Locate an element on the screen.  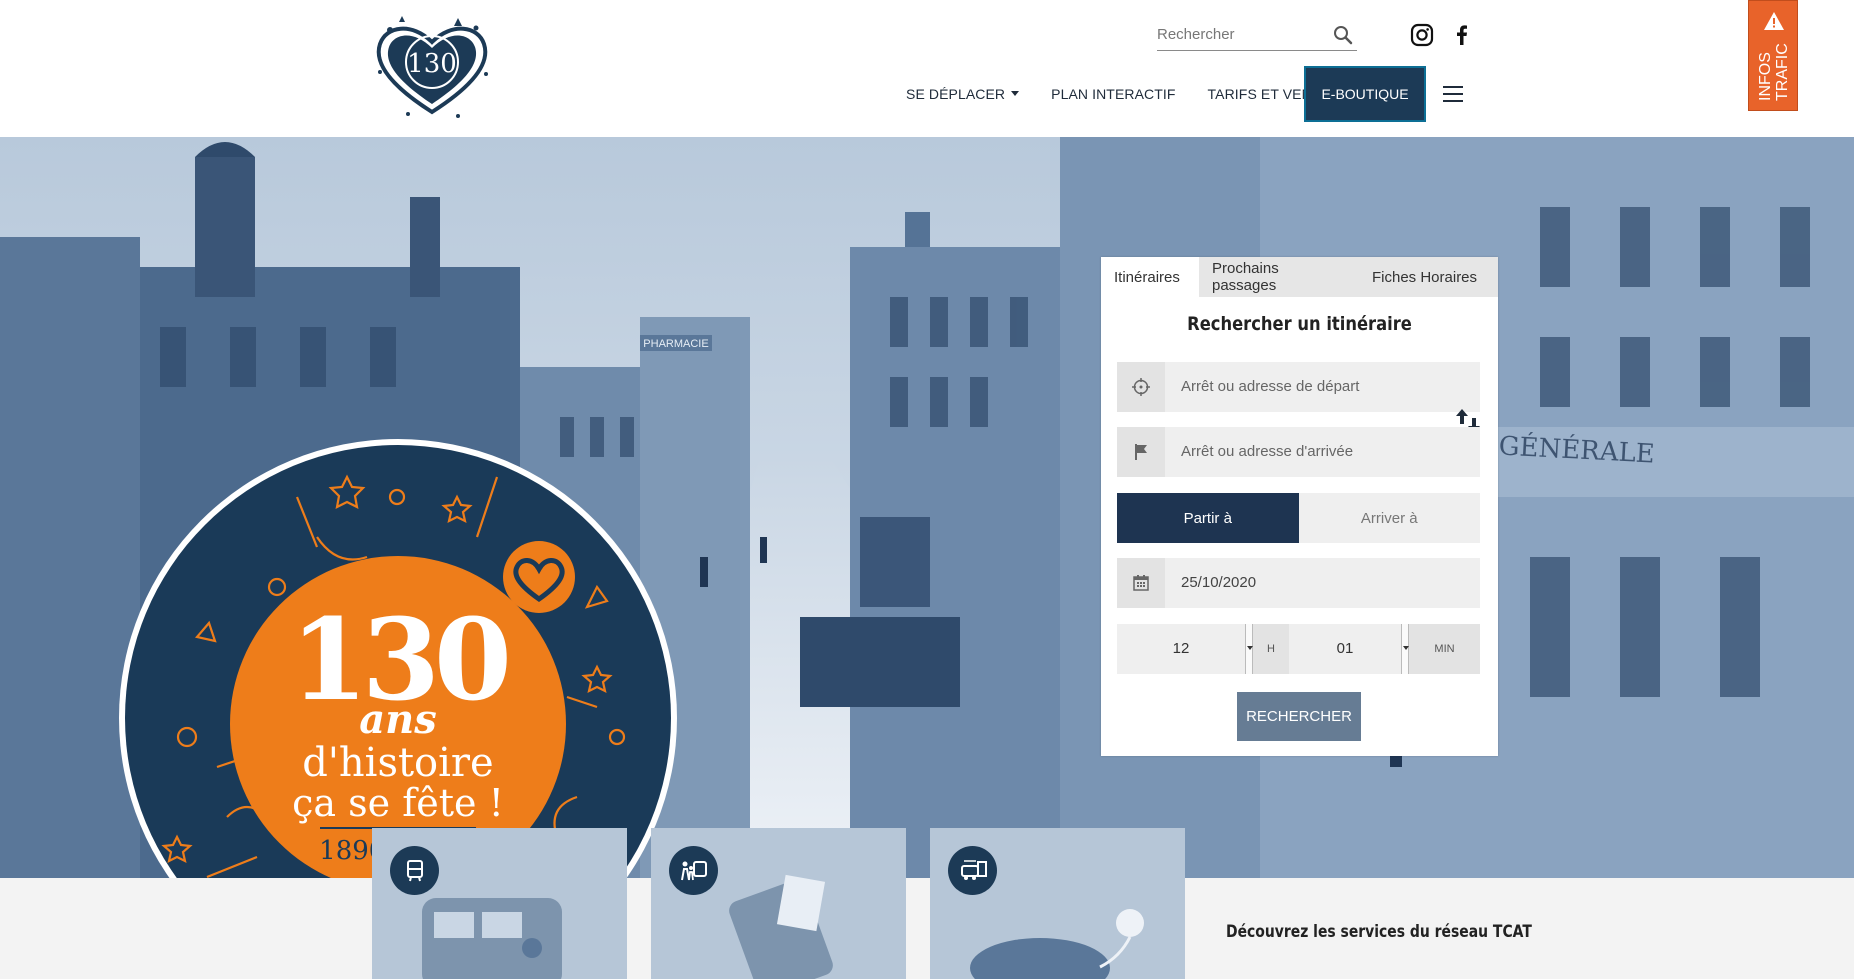
departure-placeholder: Arrêt ou adresse de départ is located at coordinates (1270, 386).